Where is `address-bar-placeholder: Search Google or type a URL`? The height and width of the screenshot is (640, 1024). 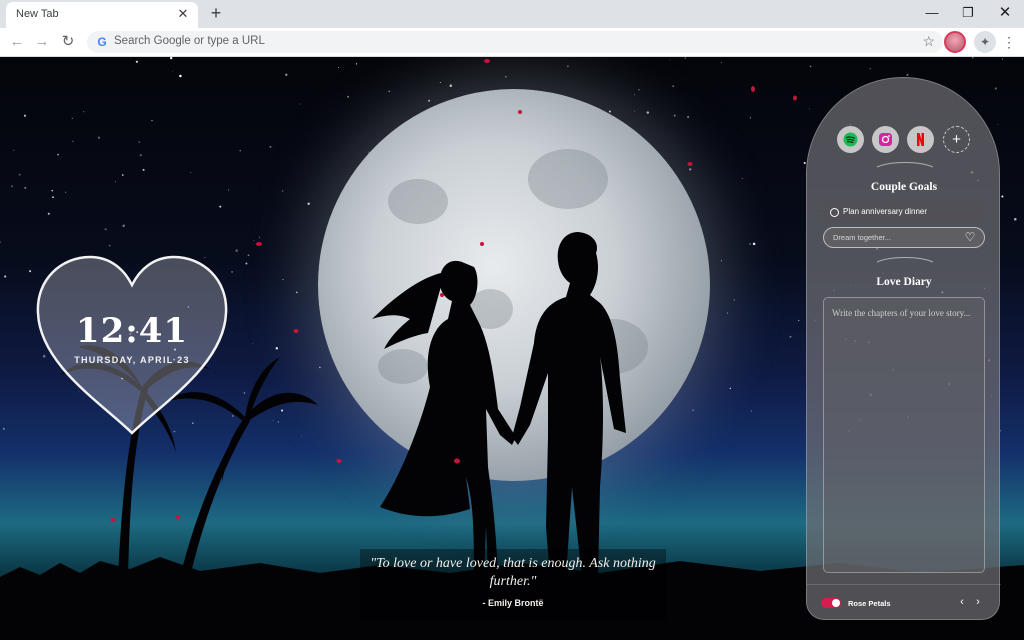
address-bar-placeholder: Search Google or type a URL is located at coordinates (189, 41).